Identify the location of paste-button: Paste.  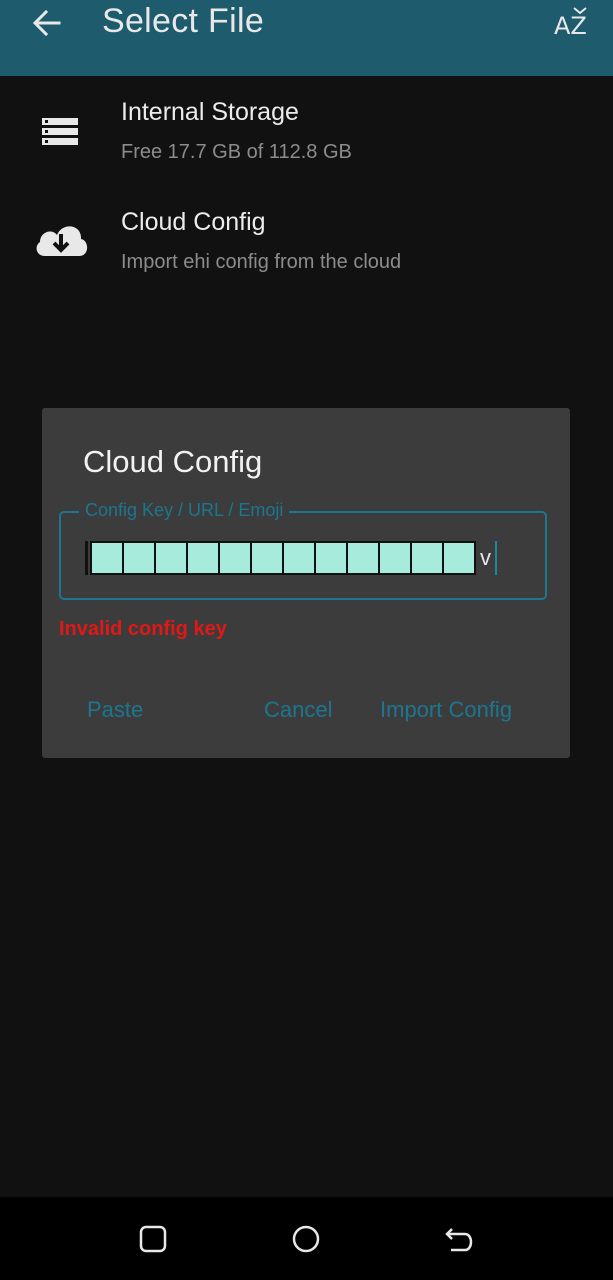
(115, 710).